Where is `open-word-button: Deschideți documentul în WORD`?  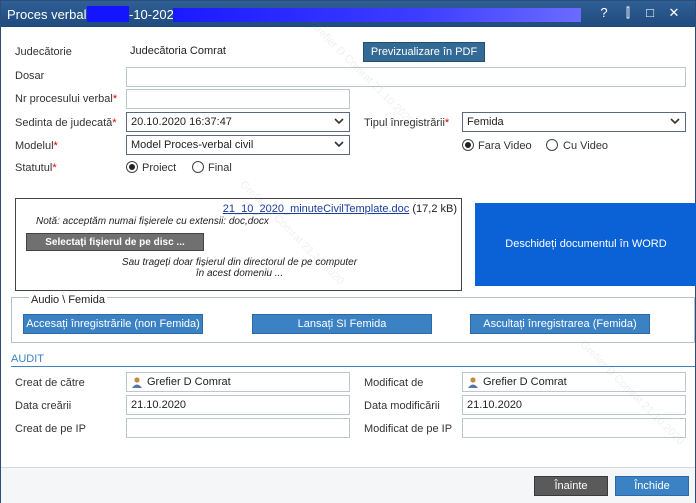
open-word-button: Deschideți documentul în WORD is located at coordinates (585, 244).